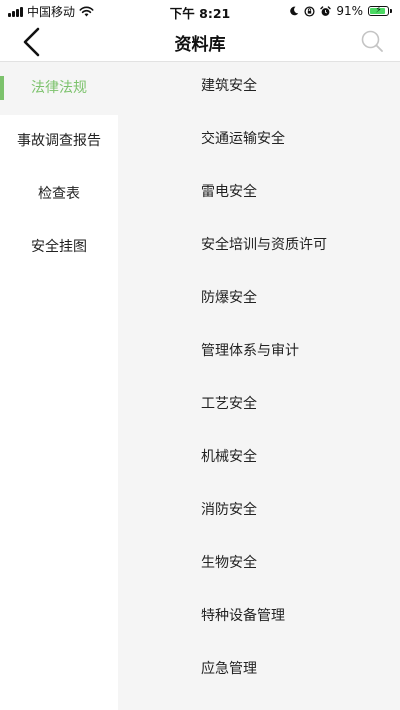 The image size is (400, 710). Describe the element at coordinates (294, 11) in the screenshot. I see `moon-icon` at that location.